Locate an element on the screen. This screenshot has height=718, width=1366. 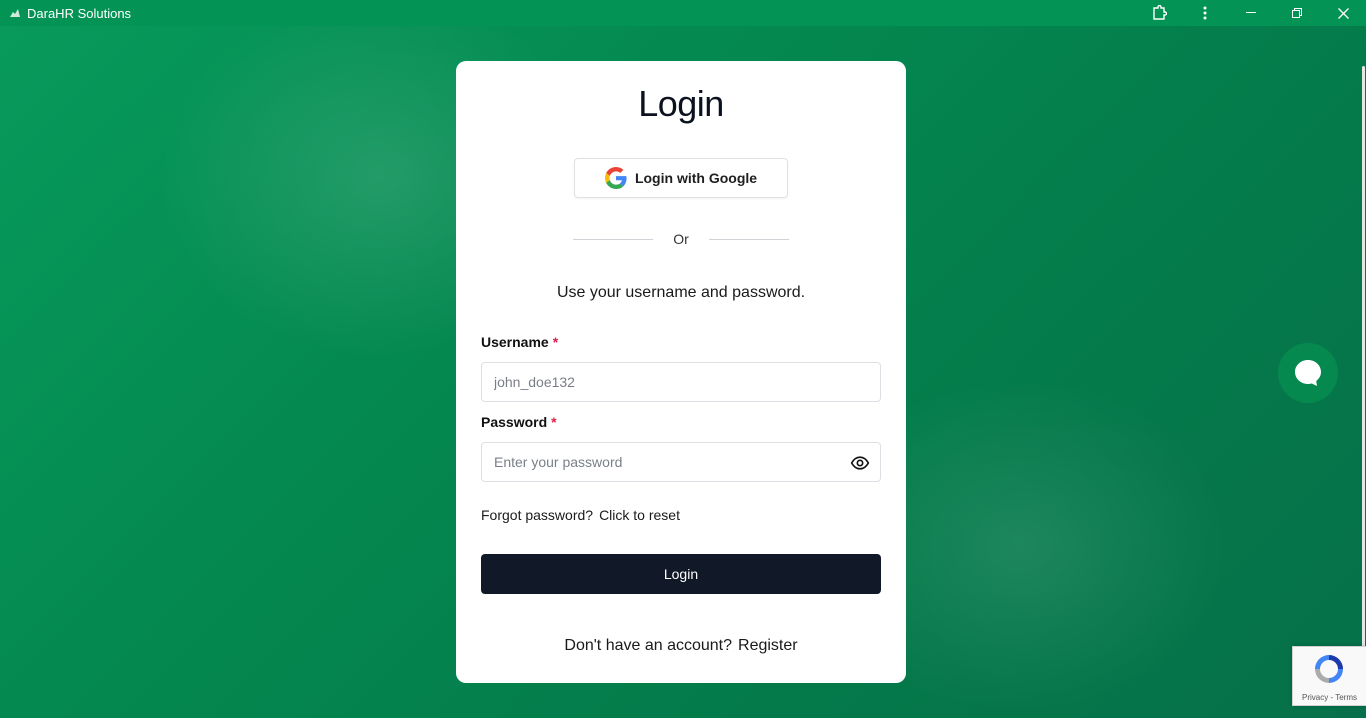
username-label: Username * is located at coordinates (519, 342).